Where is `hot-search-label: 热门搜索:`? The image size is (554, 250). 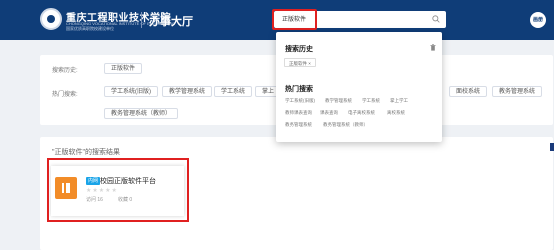
hot-search-label: 热门搜索: is located at coordinates (65, 95).